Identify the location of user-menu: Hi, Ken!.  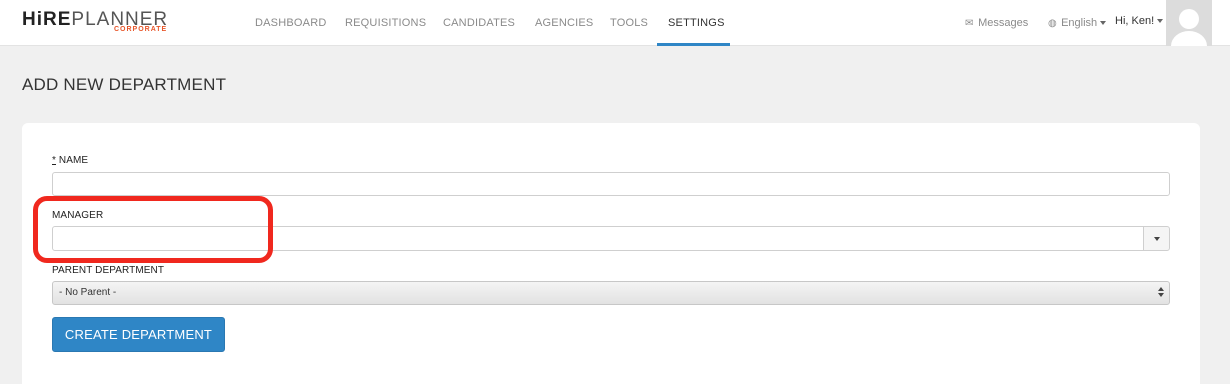
(1139, 21).